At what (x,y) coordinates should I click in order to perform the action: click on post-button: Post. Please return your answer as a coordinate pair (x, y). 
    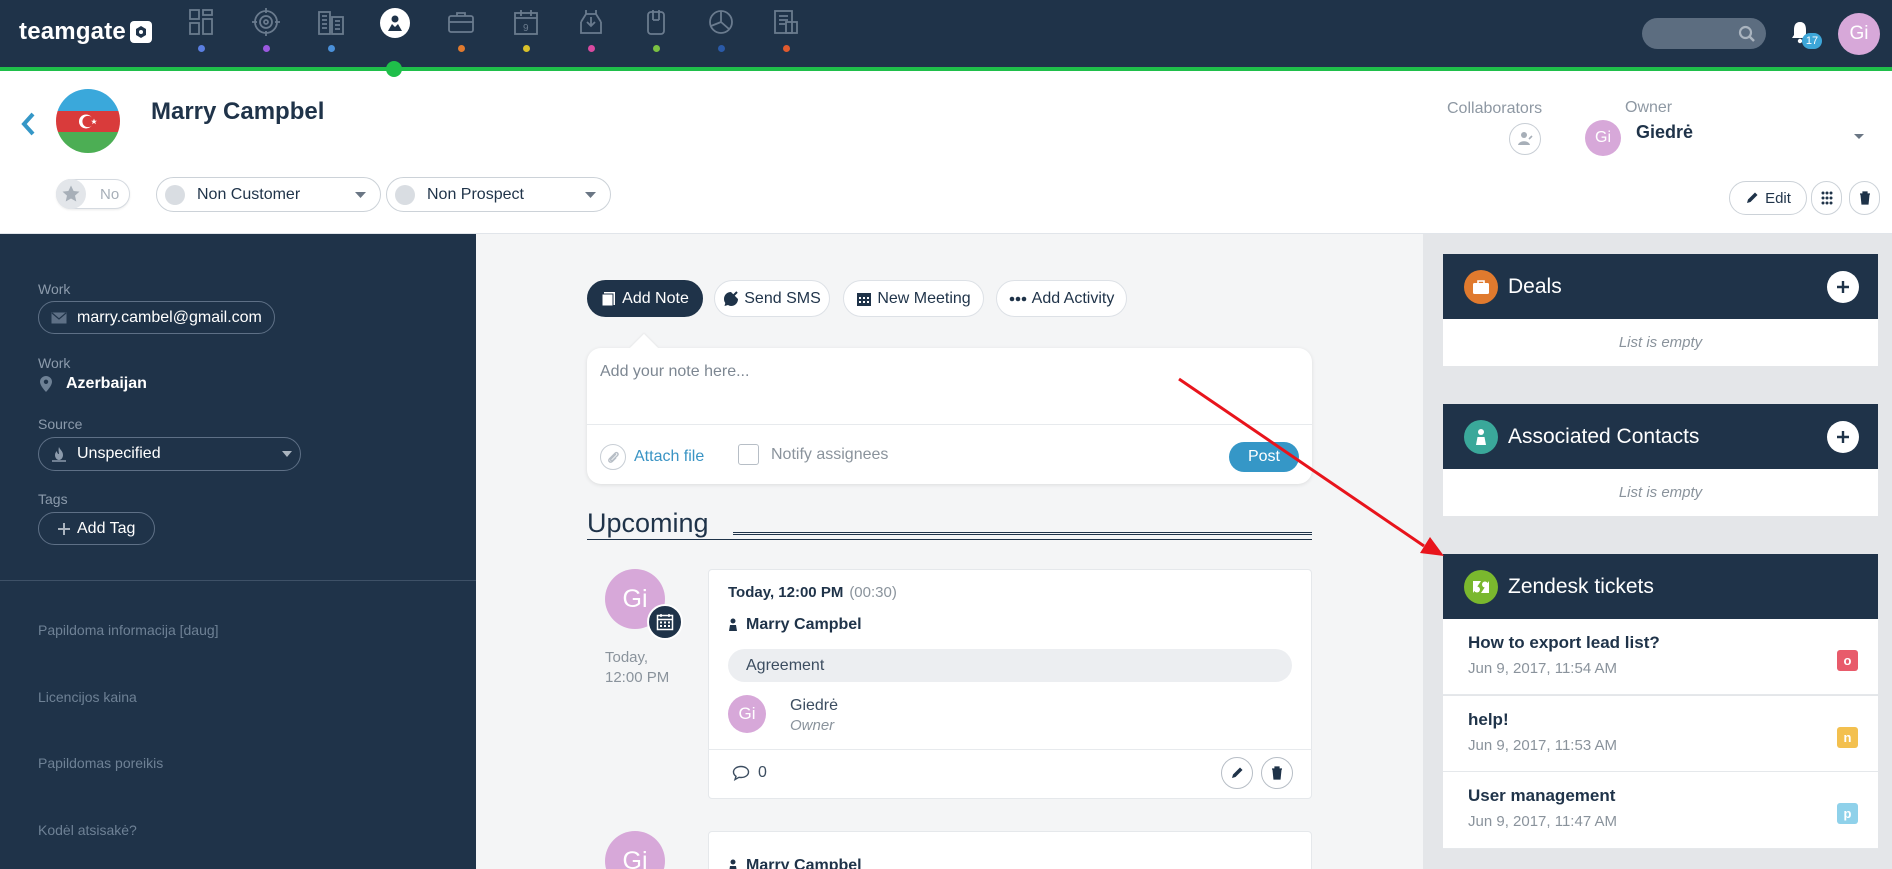
    Looking at the image, I should click on (1264, 457).